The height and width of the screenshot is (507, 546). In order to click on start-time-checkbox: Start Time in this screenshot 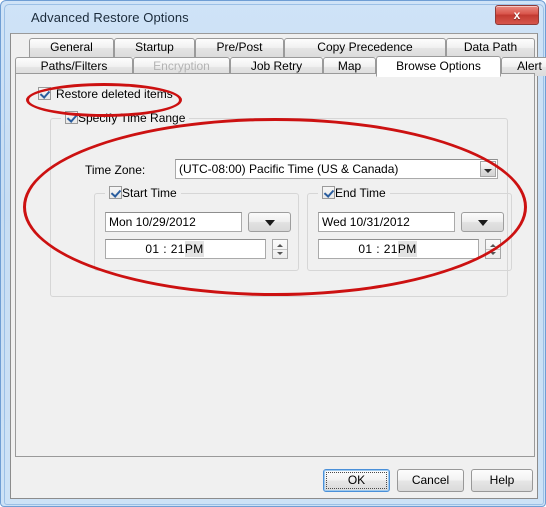, I will do `click(143, 193)`.